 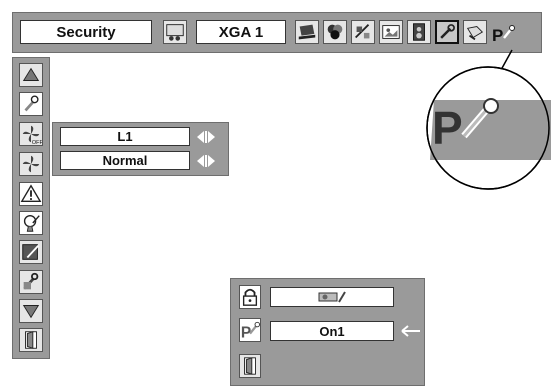 I want to click on down-arrow-icon, so click(x=31, y=311).